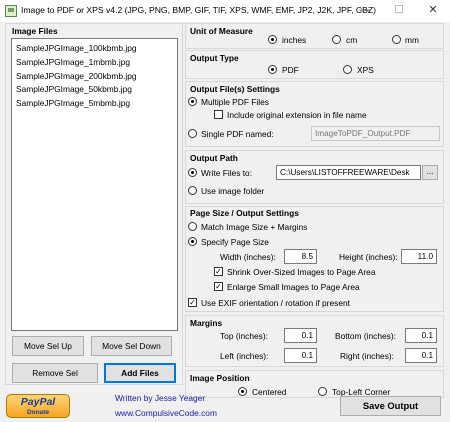  Describe the element at coordinates (235, 242) in the screenshot. I see `specify-page-size-label: Specify Page Size` at that location.